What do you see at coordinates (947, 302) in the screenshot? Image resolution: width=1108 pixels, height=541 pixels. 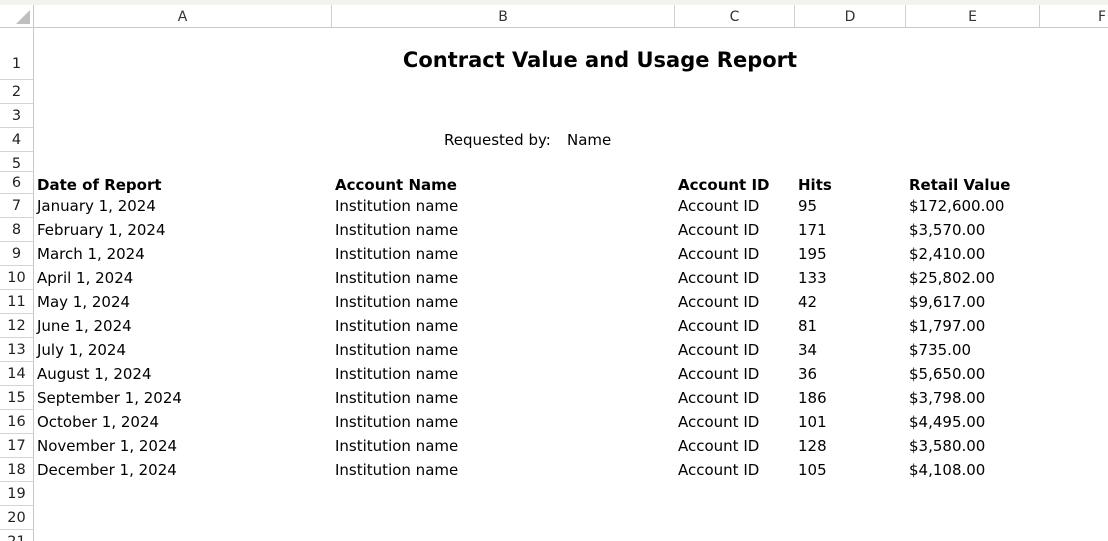 I see `cell-retail-value: $9,617.00` at bounding box center [947, 302].